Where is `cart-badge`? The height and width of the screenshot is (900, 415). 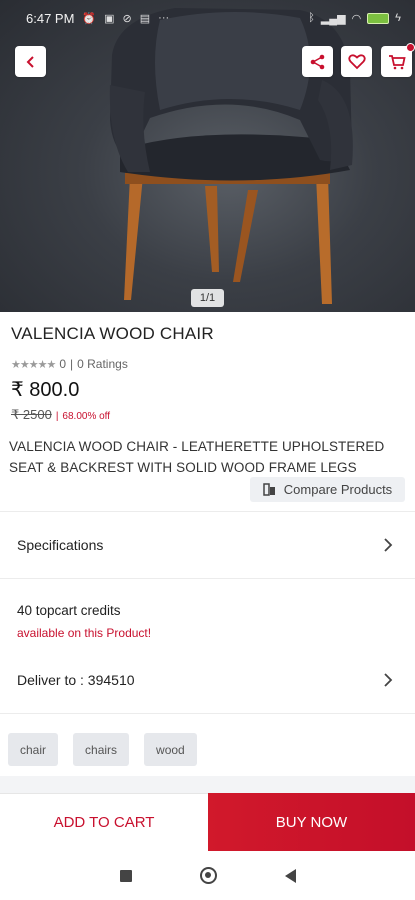 cart-badge is located at coordinates (410, 47).